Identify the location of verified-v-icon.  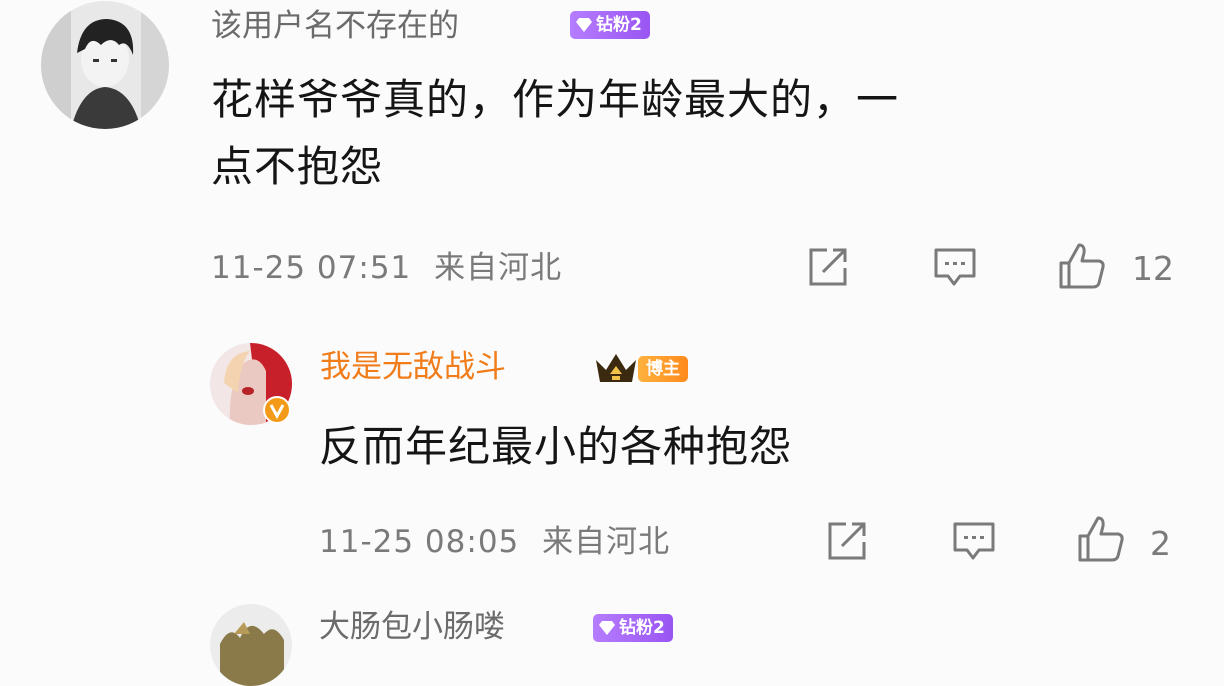
(277, 410).